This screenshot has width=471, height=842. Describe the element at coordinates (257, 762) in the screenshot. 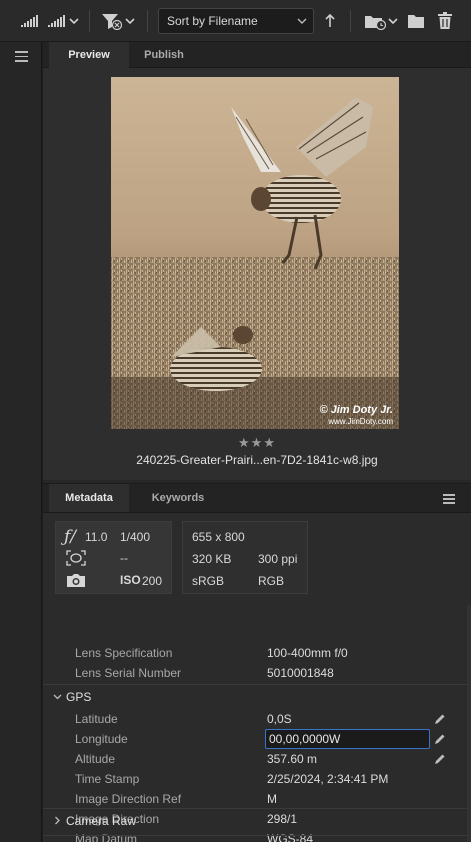

I see `metadata-row-altitude: Altitude 357.60 m` at that location.